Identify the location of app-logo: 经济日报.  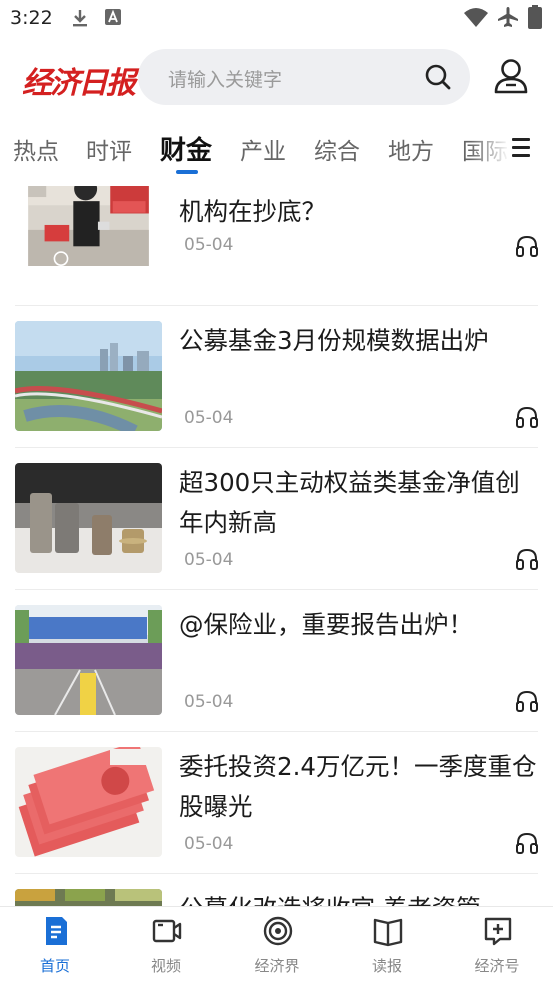
(79, 80).